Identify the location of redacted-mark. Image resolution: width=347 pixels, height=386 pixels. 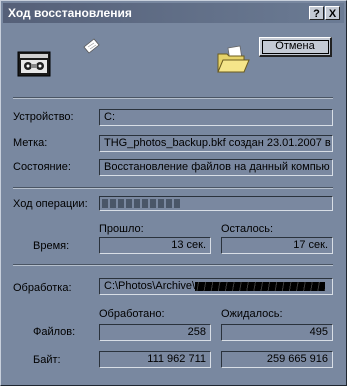
(260, 286).